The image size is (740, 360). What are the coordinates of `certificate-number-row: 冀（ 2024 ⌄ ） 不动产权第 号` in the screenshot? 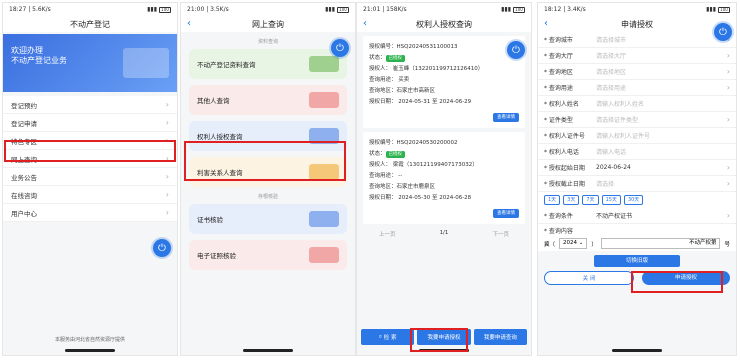 It's located at (637, 243).